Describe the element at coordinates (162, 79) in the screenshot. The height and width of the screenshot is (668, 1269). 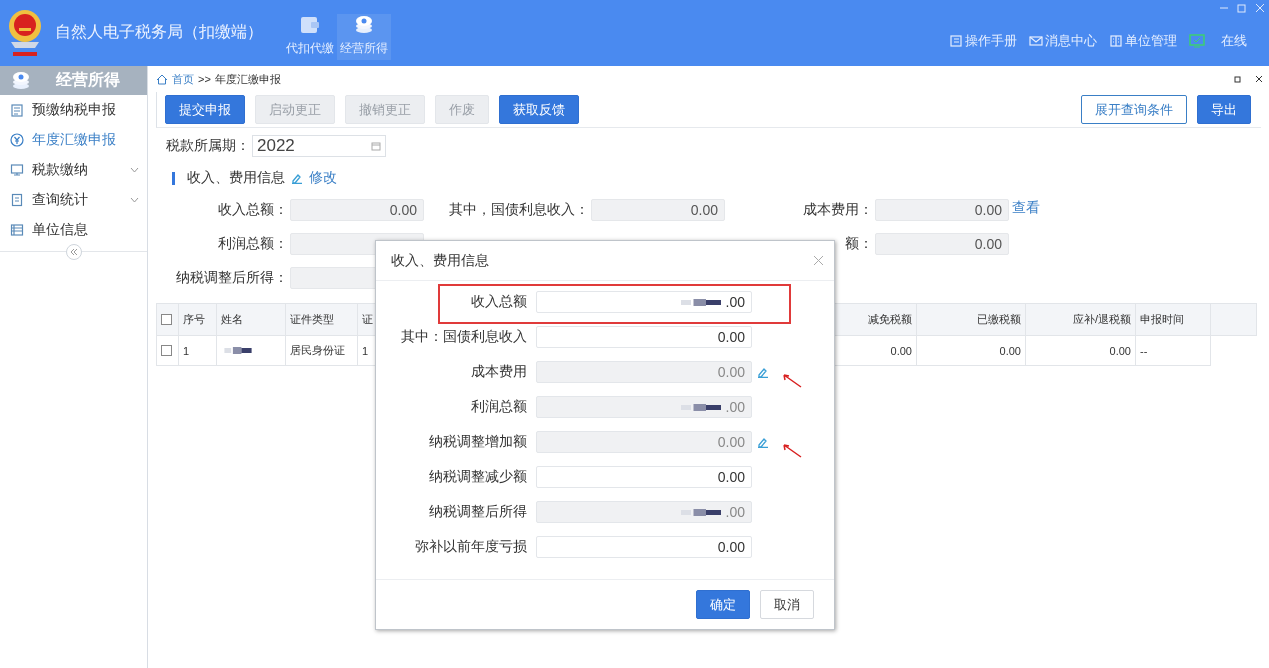
I see `home-icon` at that location.